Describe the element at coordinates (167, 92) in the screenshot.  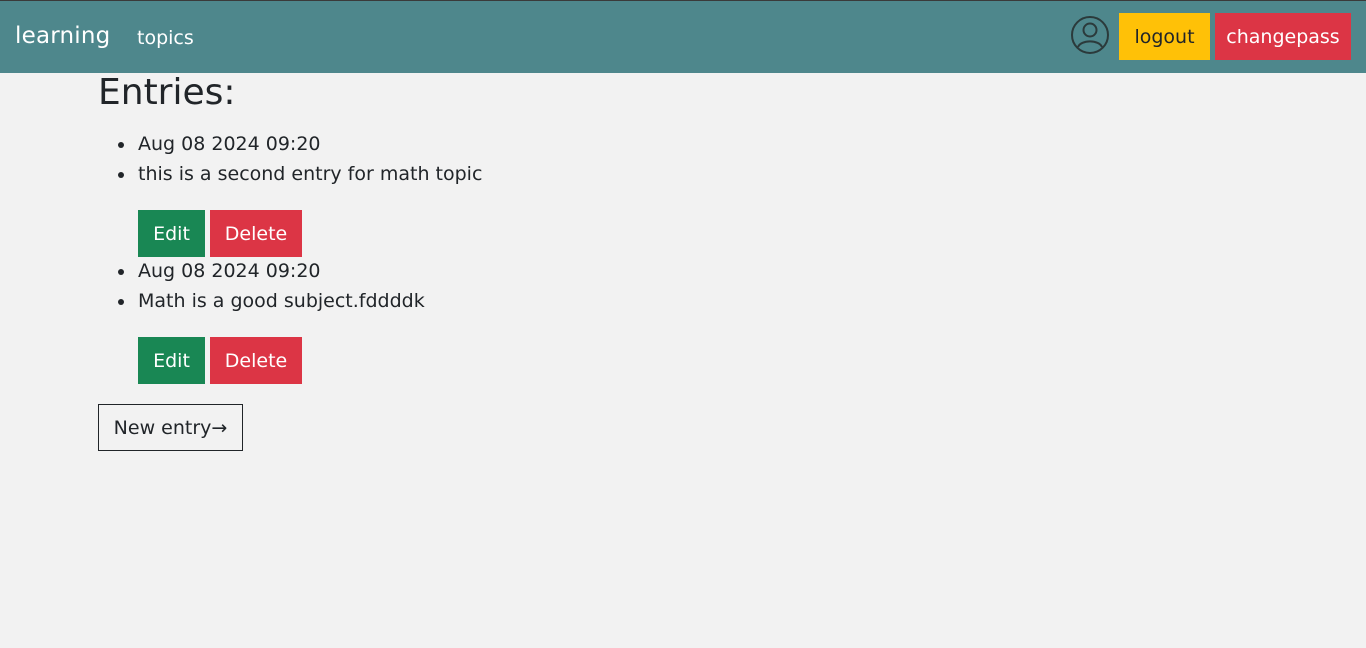
I see `page-title: Entries:` at that location.